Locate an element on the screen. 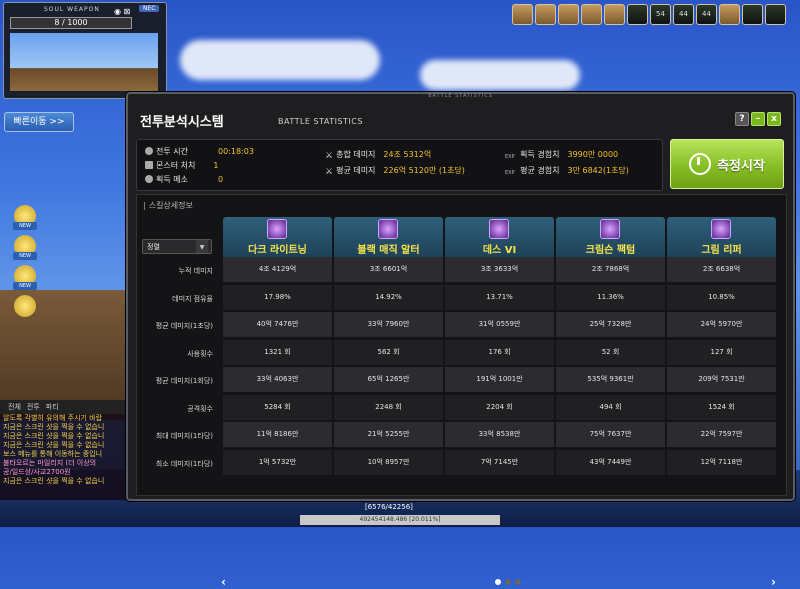 The width and height of the screenshot is (800, 589). skill-name: 그림 리퍼 is located at coordinates (721, 250).